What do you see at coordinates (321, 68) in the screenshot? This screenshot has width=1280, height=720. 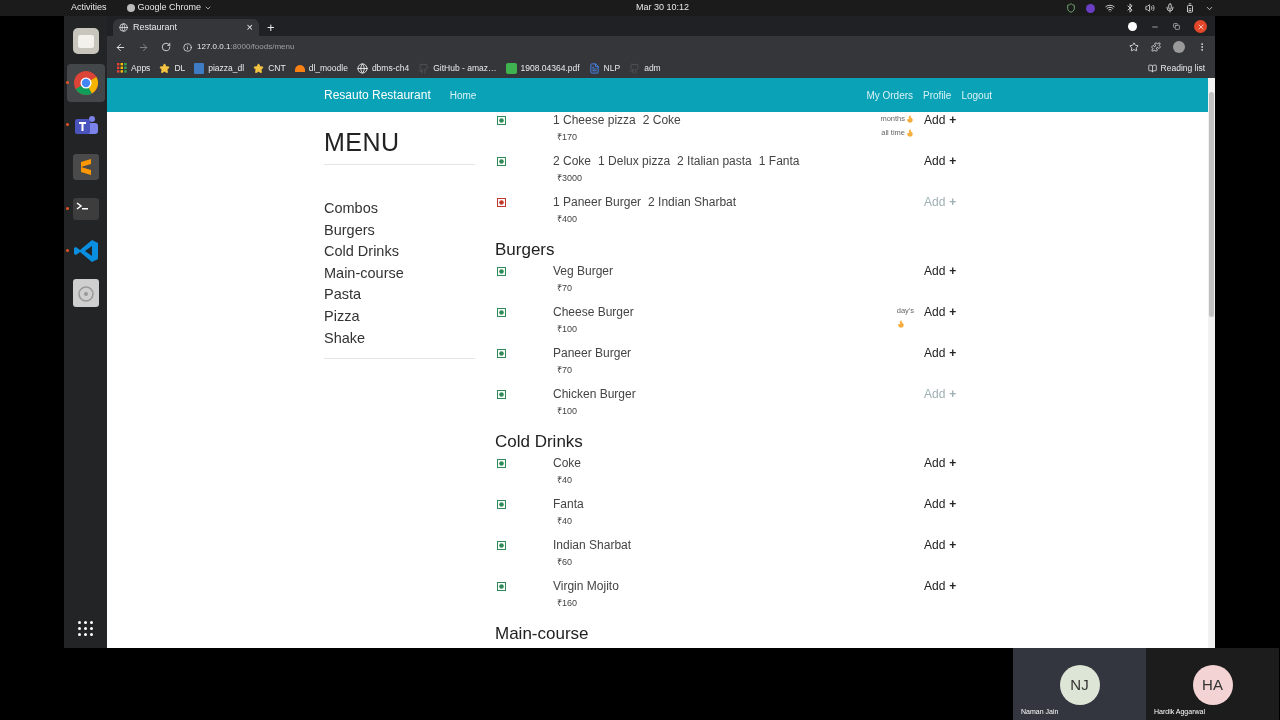 I see `bookmark-item: dl_moodle` at bounding box center [321, 68].